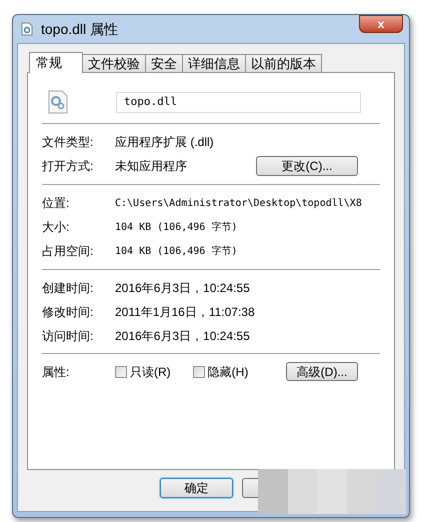 The height and width of the screenshot is (522, 422). I want to click on field-label: 创建时间:, so click(68, 288).